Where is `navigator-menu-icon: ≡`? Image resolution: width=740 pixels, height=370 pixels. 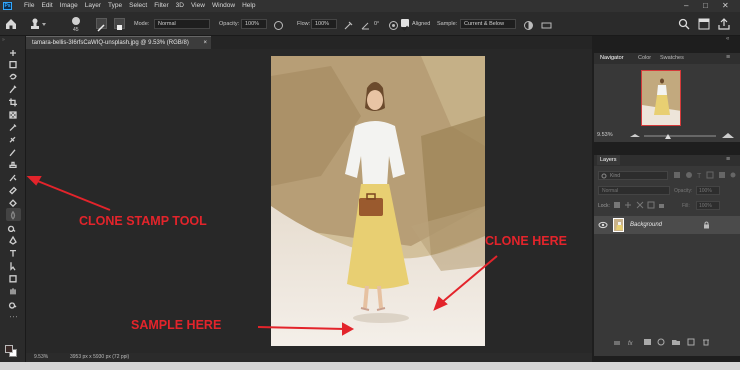 navigator-menu-icon: ≡ is located at coordinates (728, 57).